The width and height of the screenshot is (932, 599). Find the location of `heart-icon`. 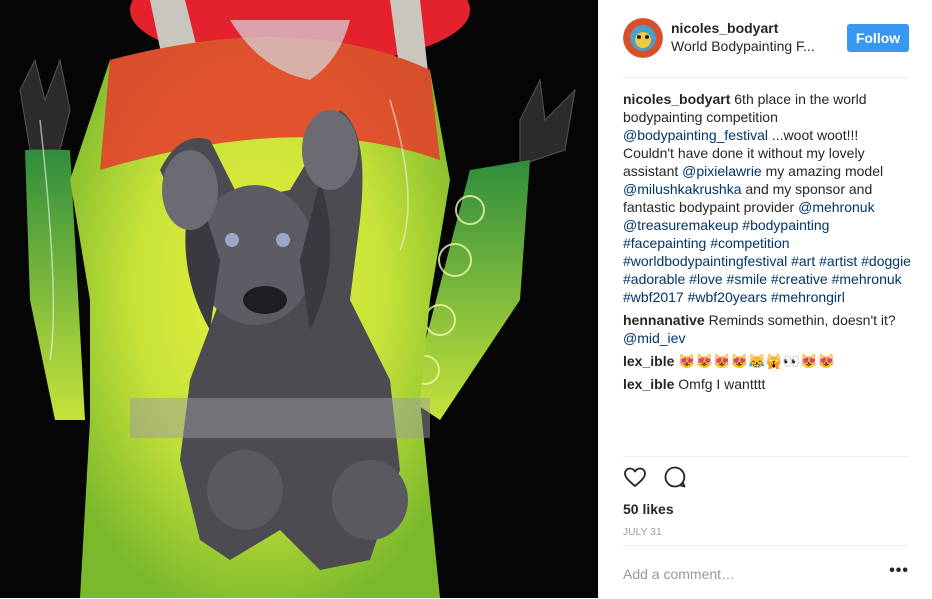

heart-icon is located at coordinates (635, 477).